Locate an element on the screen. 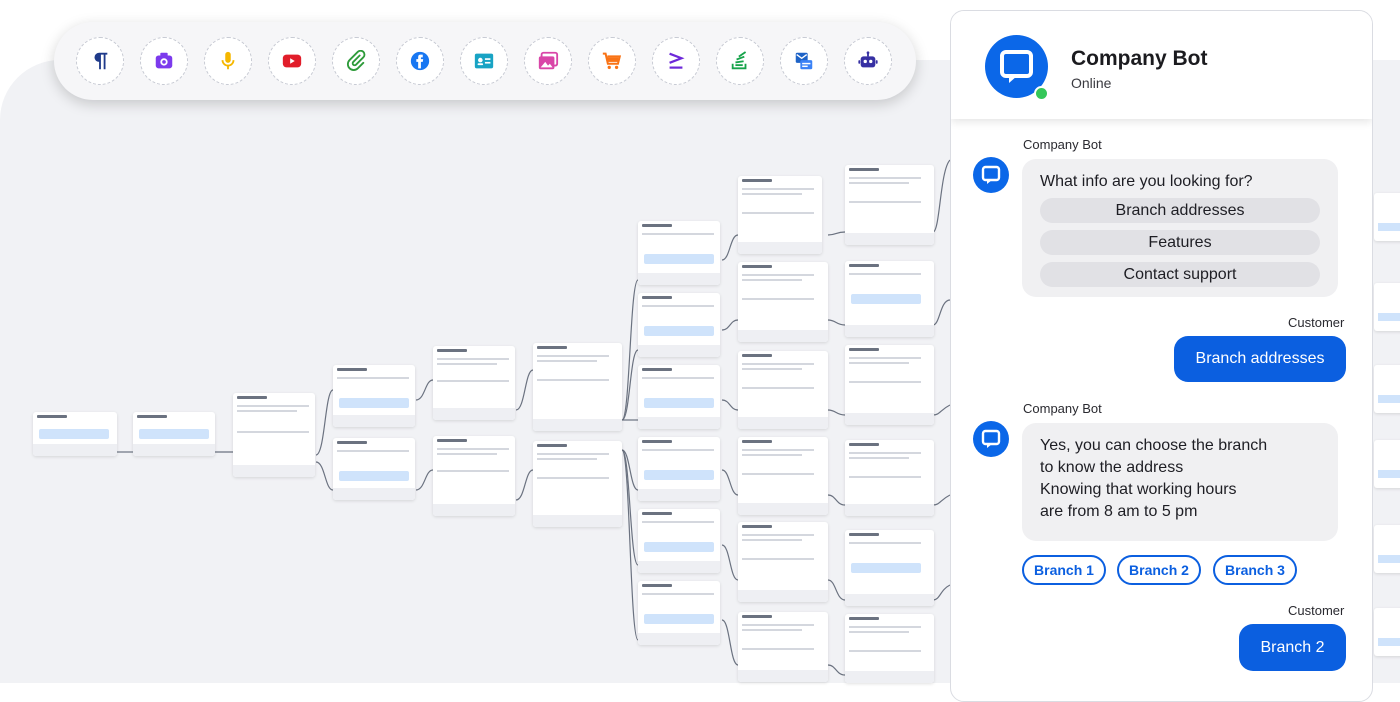 This screenshot has width=1400, height=702. paragraph-tool is located at coordinates (100, 61).